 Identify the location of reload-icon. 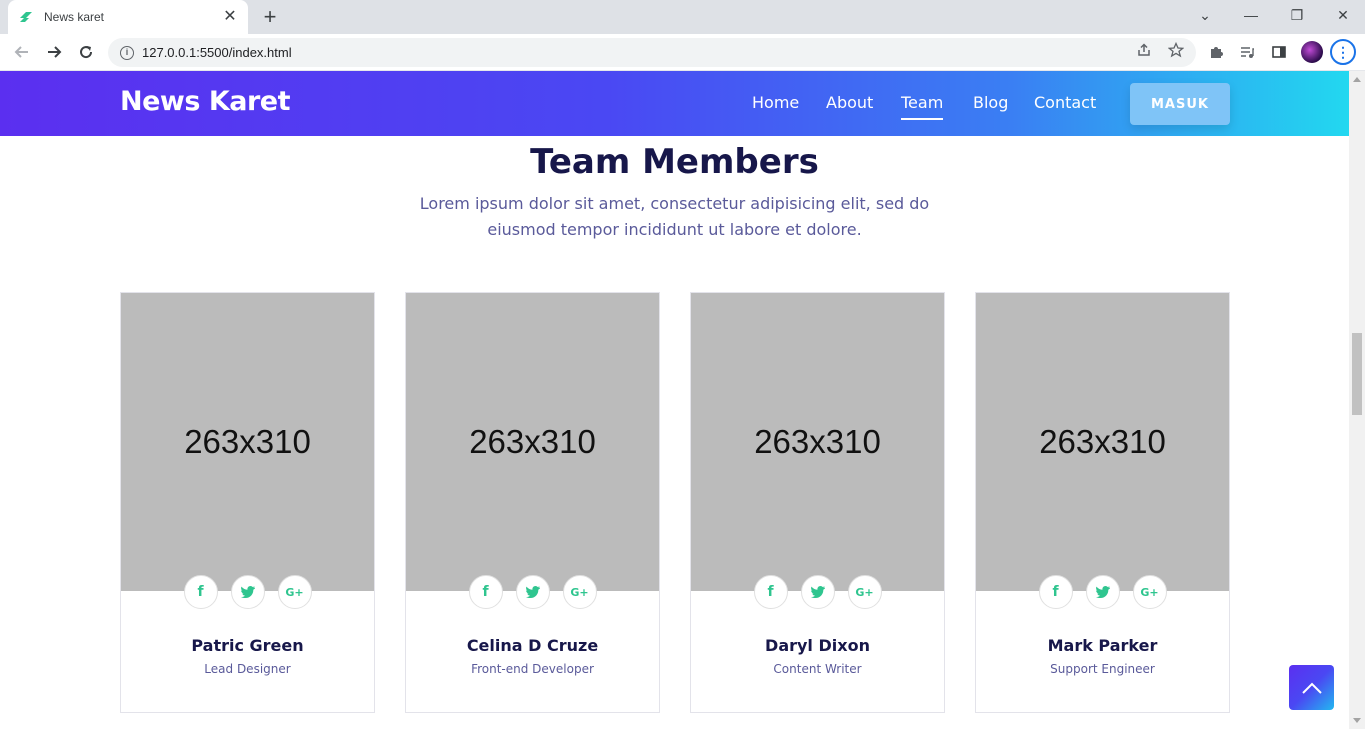
(86, 52).